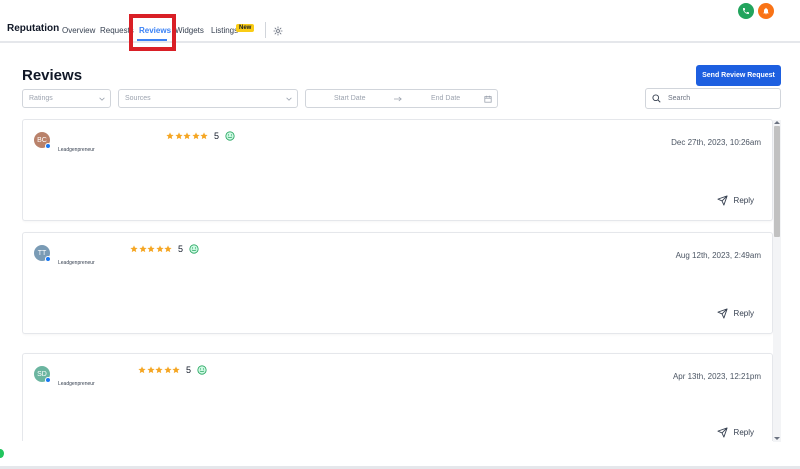  What do you see at coordinates (2, 453) in the screenshot?
I see `status-indicator` at bounding box center [2, 453].